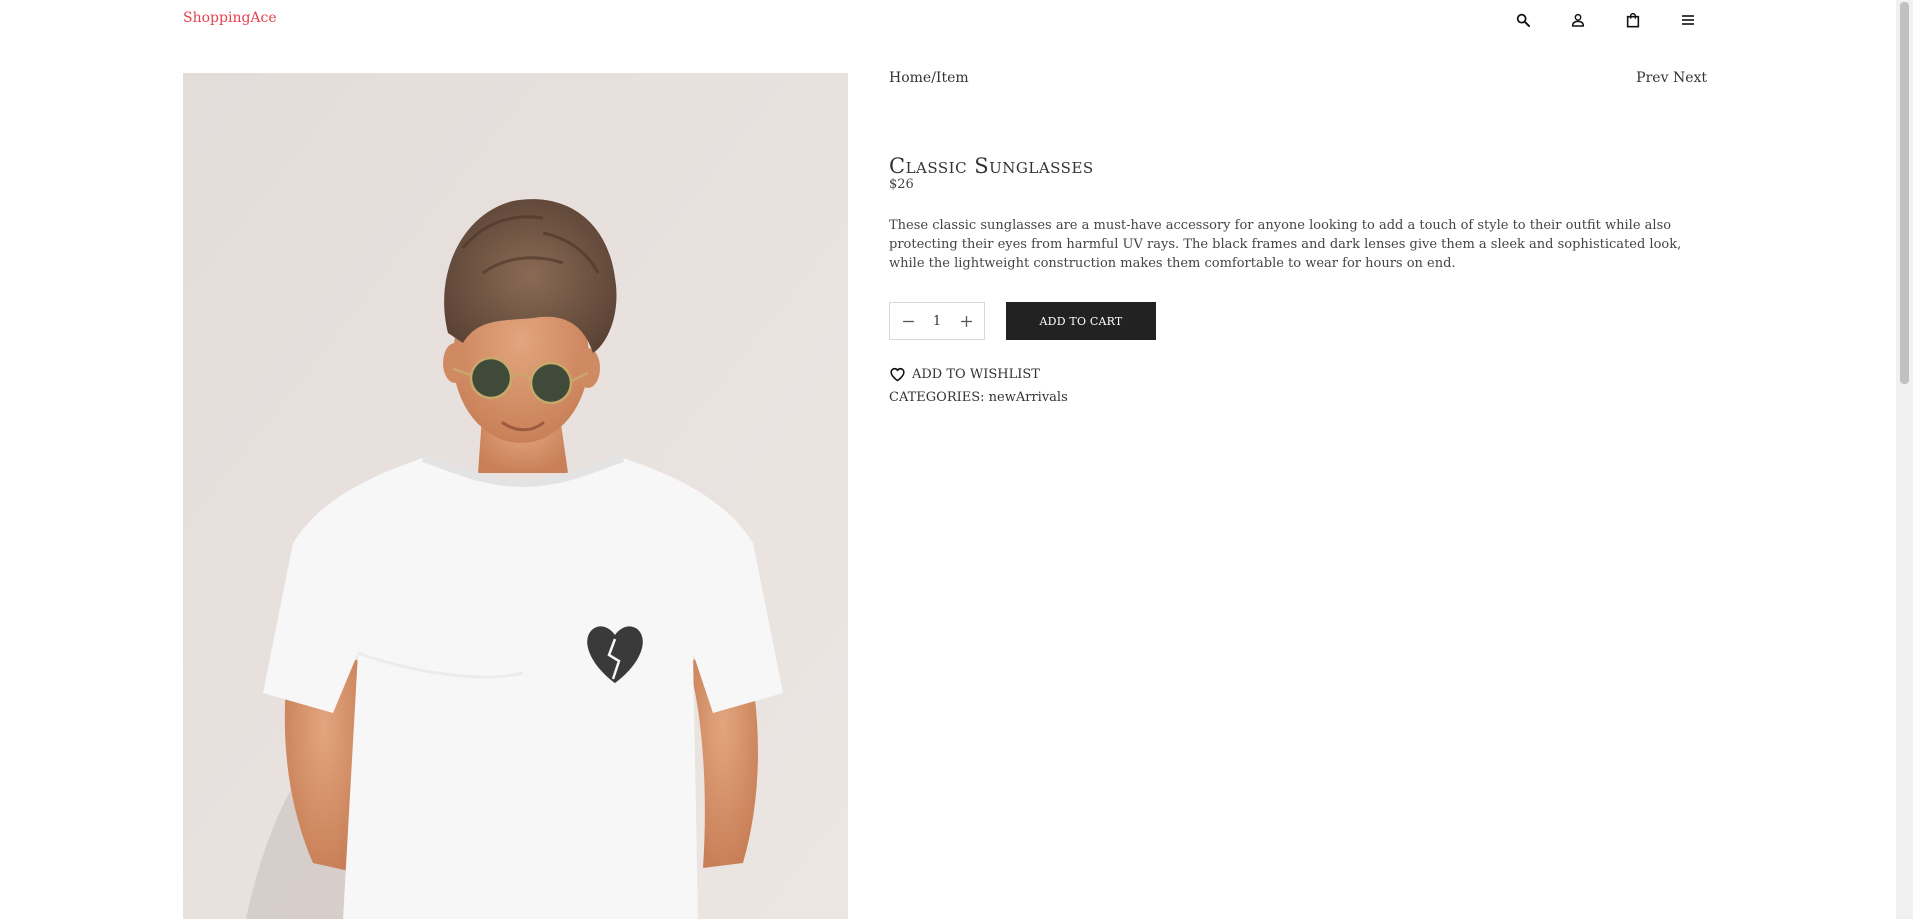  I want to click on heart-icon, so click(897, 374).